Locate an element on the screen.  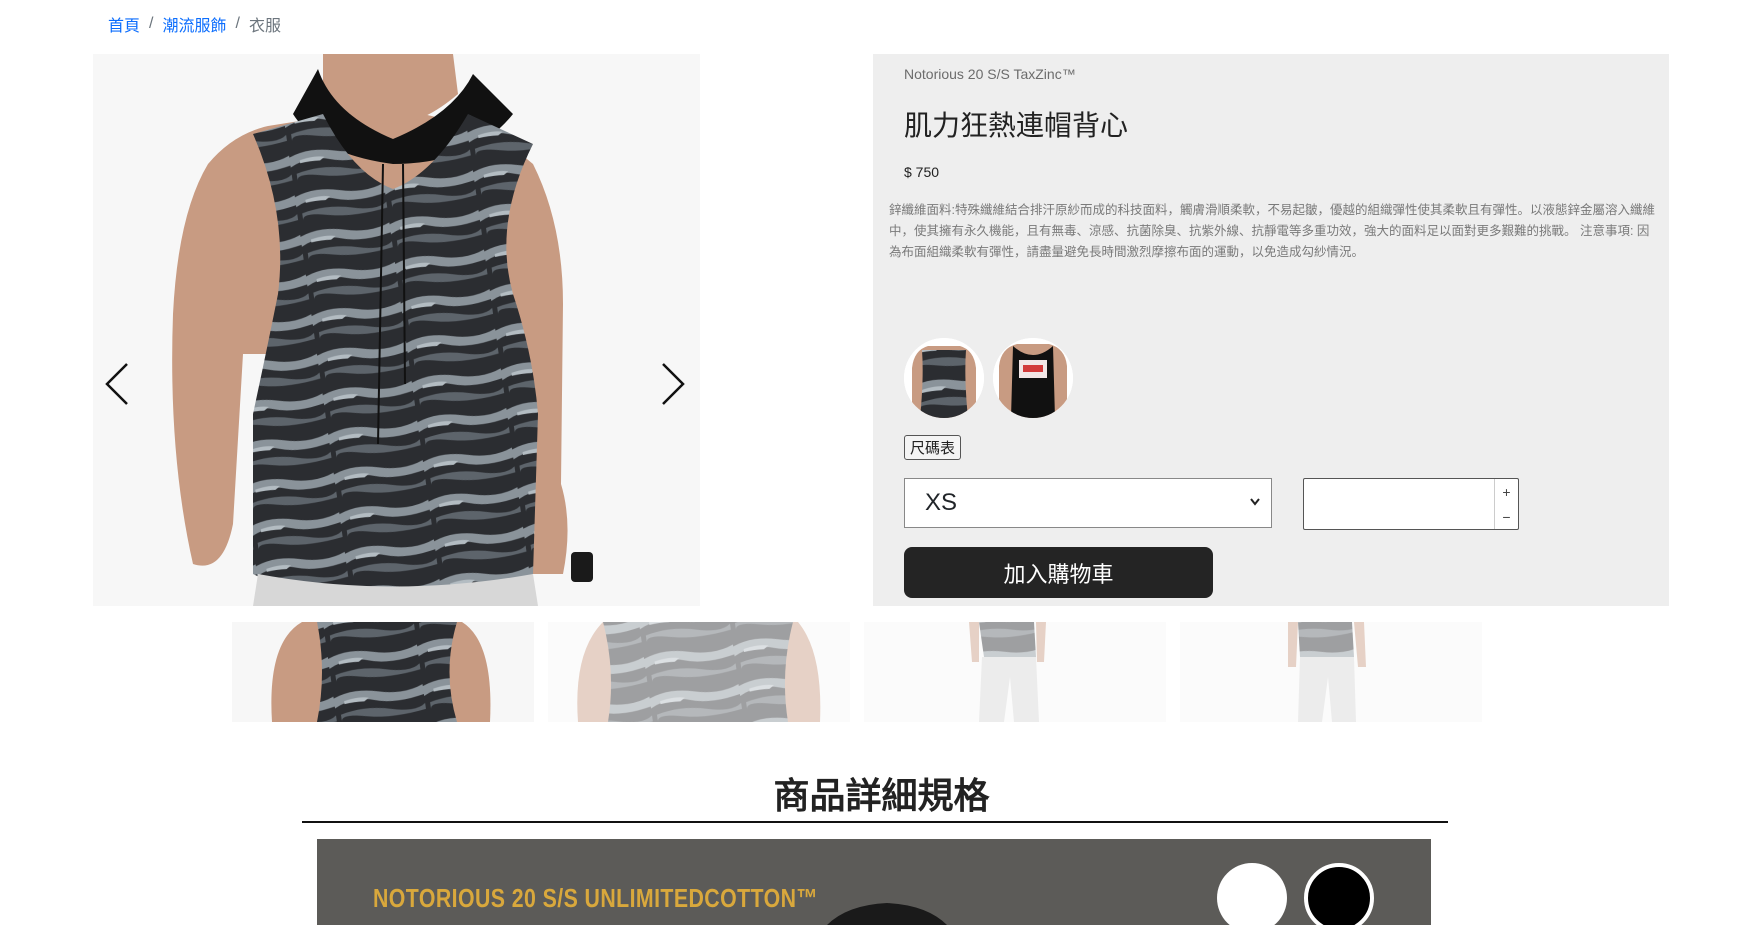
breadcrumb: 首頁 / 潮流服飾 / 衣服 is located at coordinates (194, 24).